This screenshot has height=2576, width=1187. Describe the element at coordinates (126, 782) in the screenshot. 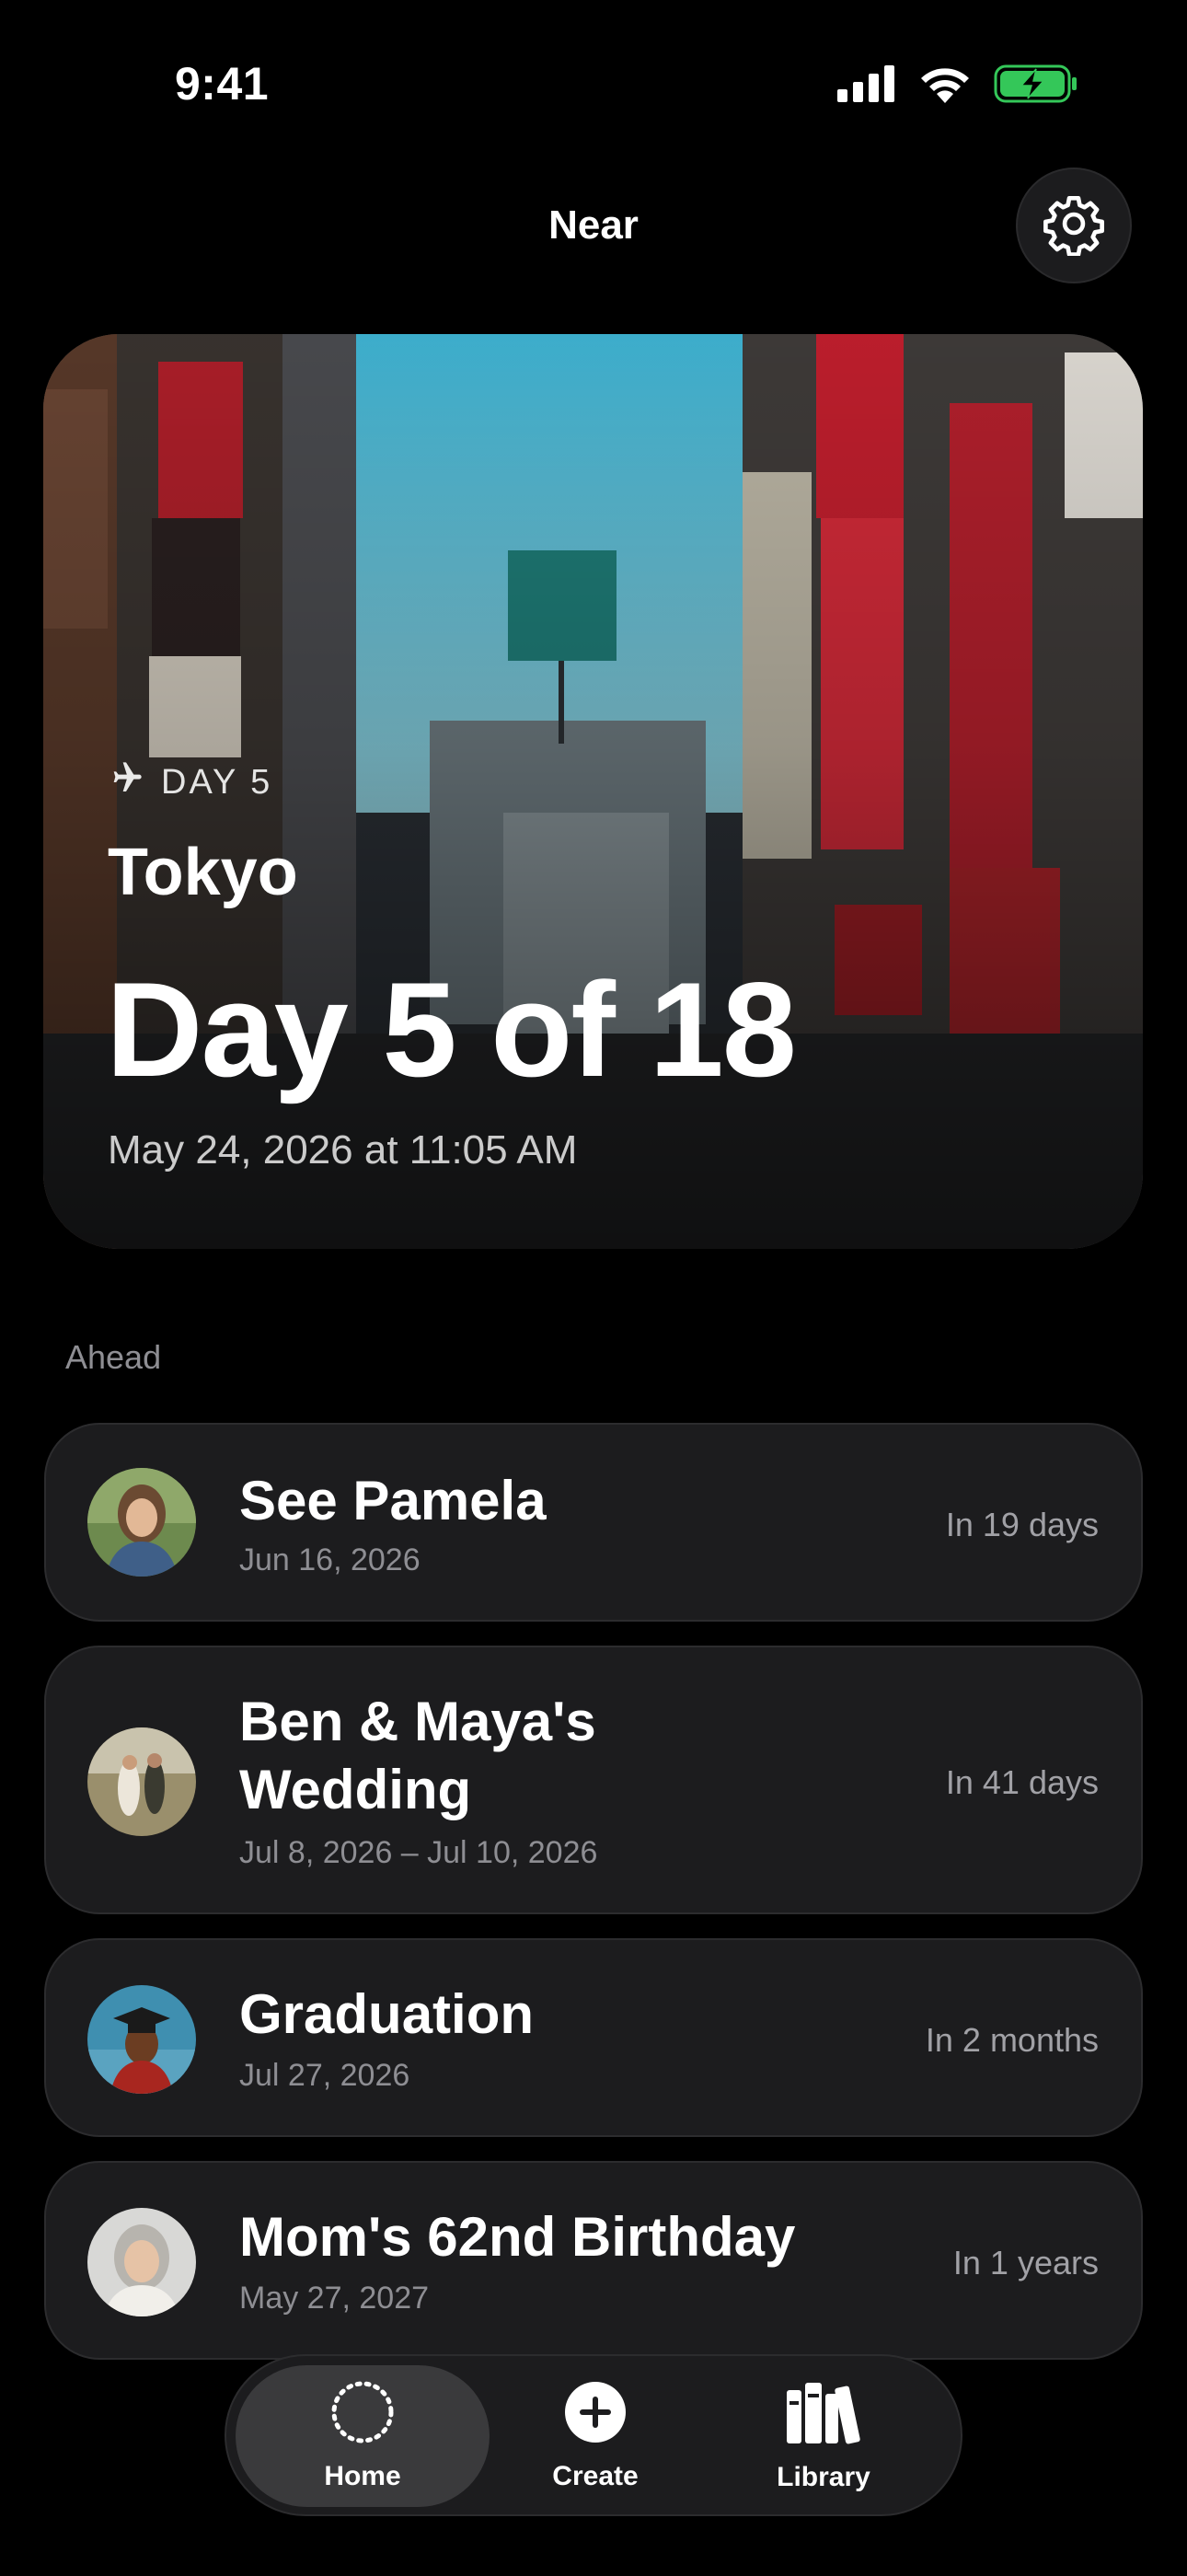

I see `airplane-icon` at that location.